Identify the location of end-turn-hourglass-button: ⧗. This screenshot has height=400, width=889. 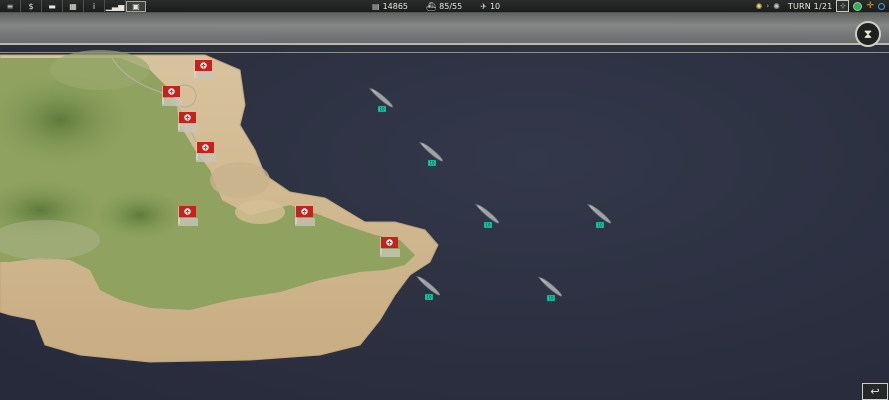
(868, 34).